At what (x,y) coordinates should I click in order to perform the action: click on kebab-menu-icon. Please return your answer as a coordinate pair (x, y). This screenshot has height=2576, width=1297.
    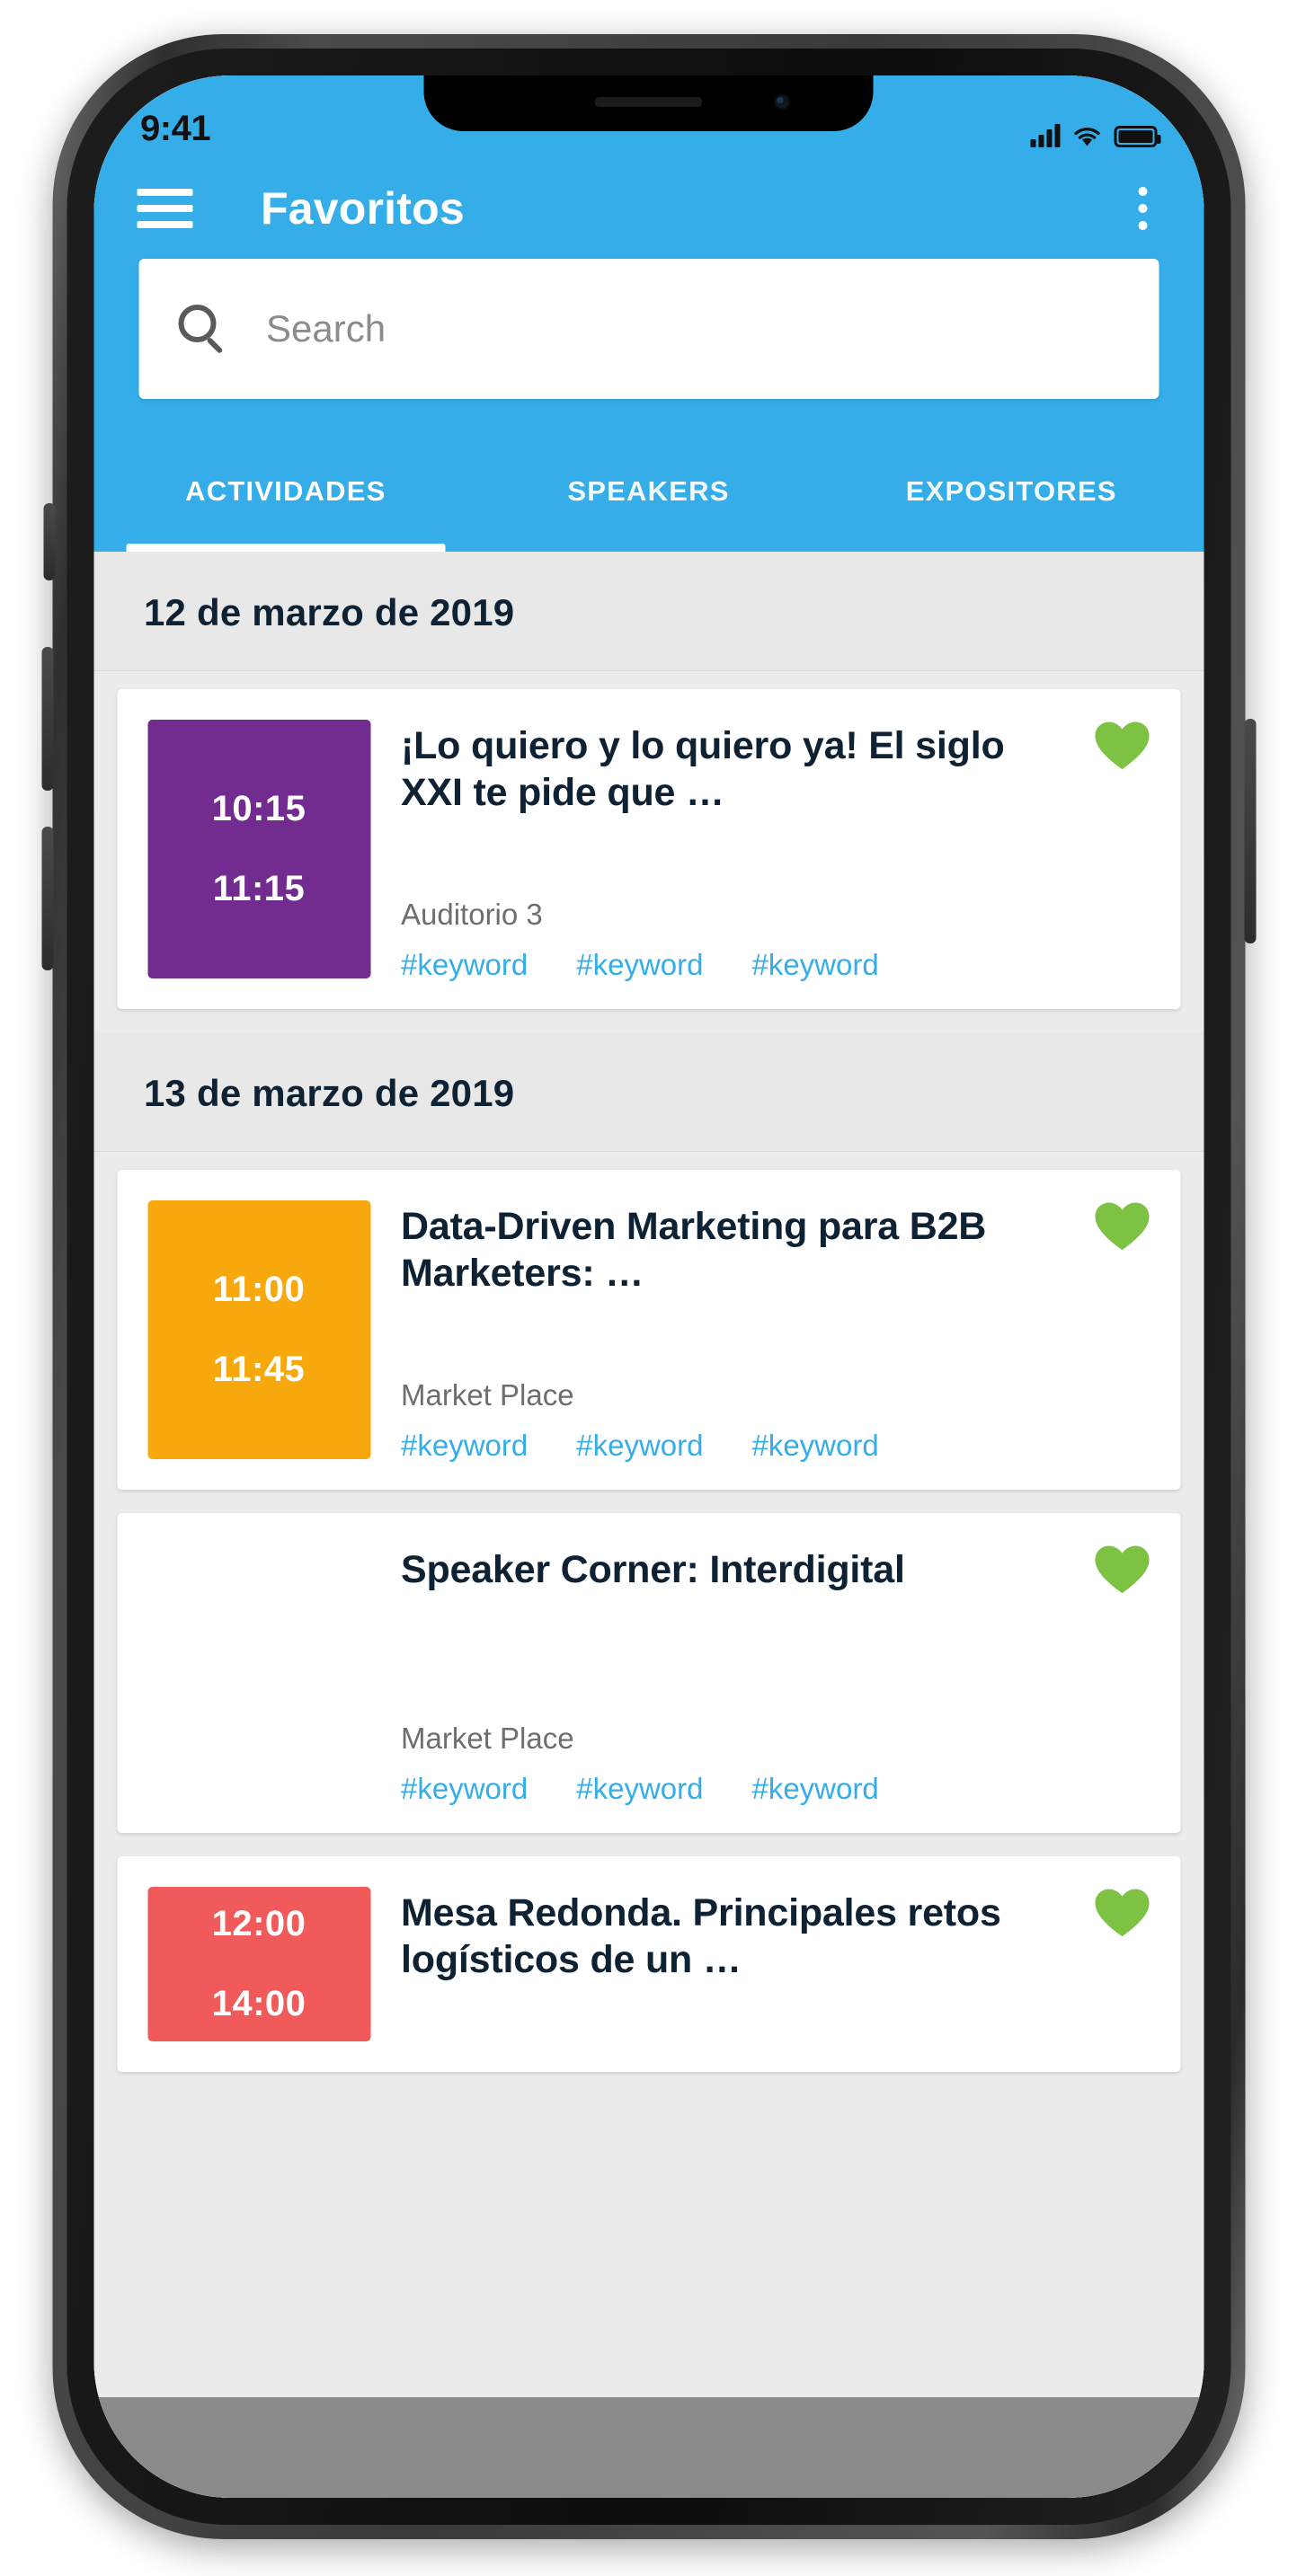
    Looking at the image, I should click on (1142, 208).